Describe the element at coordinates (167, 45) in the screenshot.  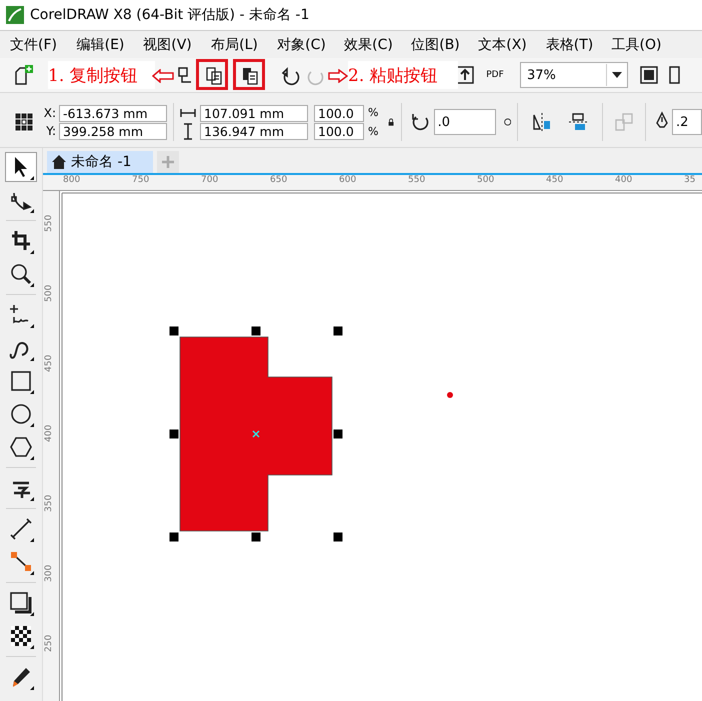
I see `menu-item: 视图(V)` at that location.